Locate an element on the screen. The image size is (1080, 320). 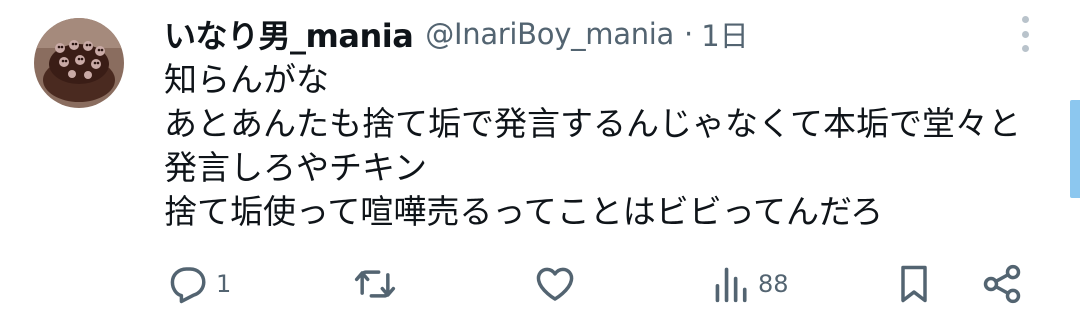
tweet-line: あとあんたも捨て垢で発言するんじゃなくて本垢で堂々と is located at coordinates (593, 123).